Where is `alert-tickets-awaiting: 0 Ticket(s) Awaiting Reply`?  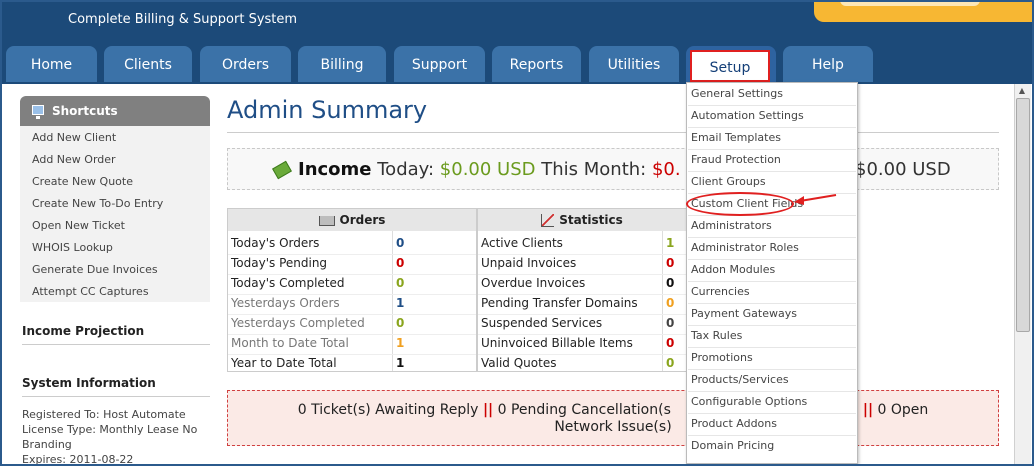
alert-tickets-awaiting: 0 Ticket(s) Awaiting Reply is located at coordinates (388, 410).